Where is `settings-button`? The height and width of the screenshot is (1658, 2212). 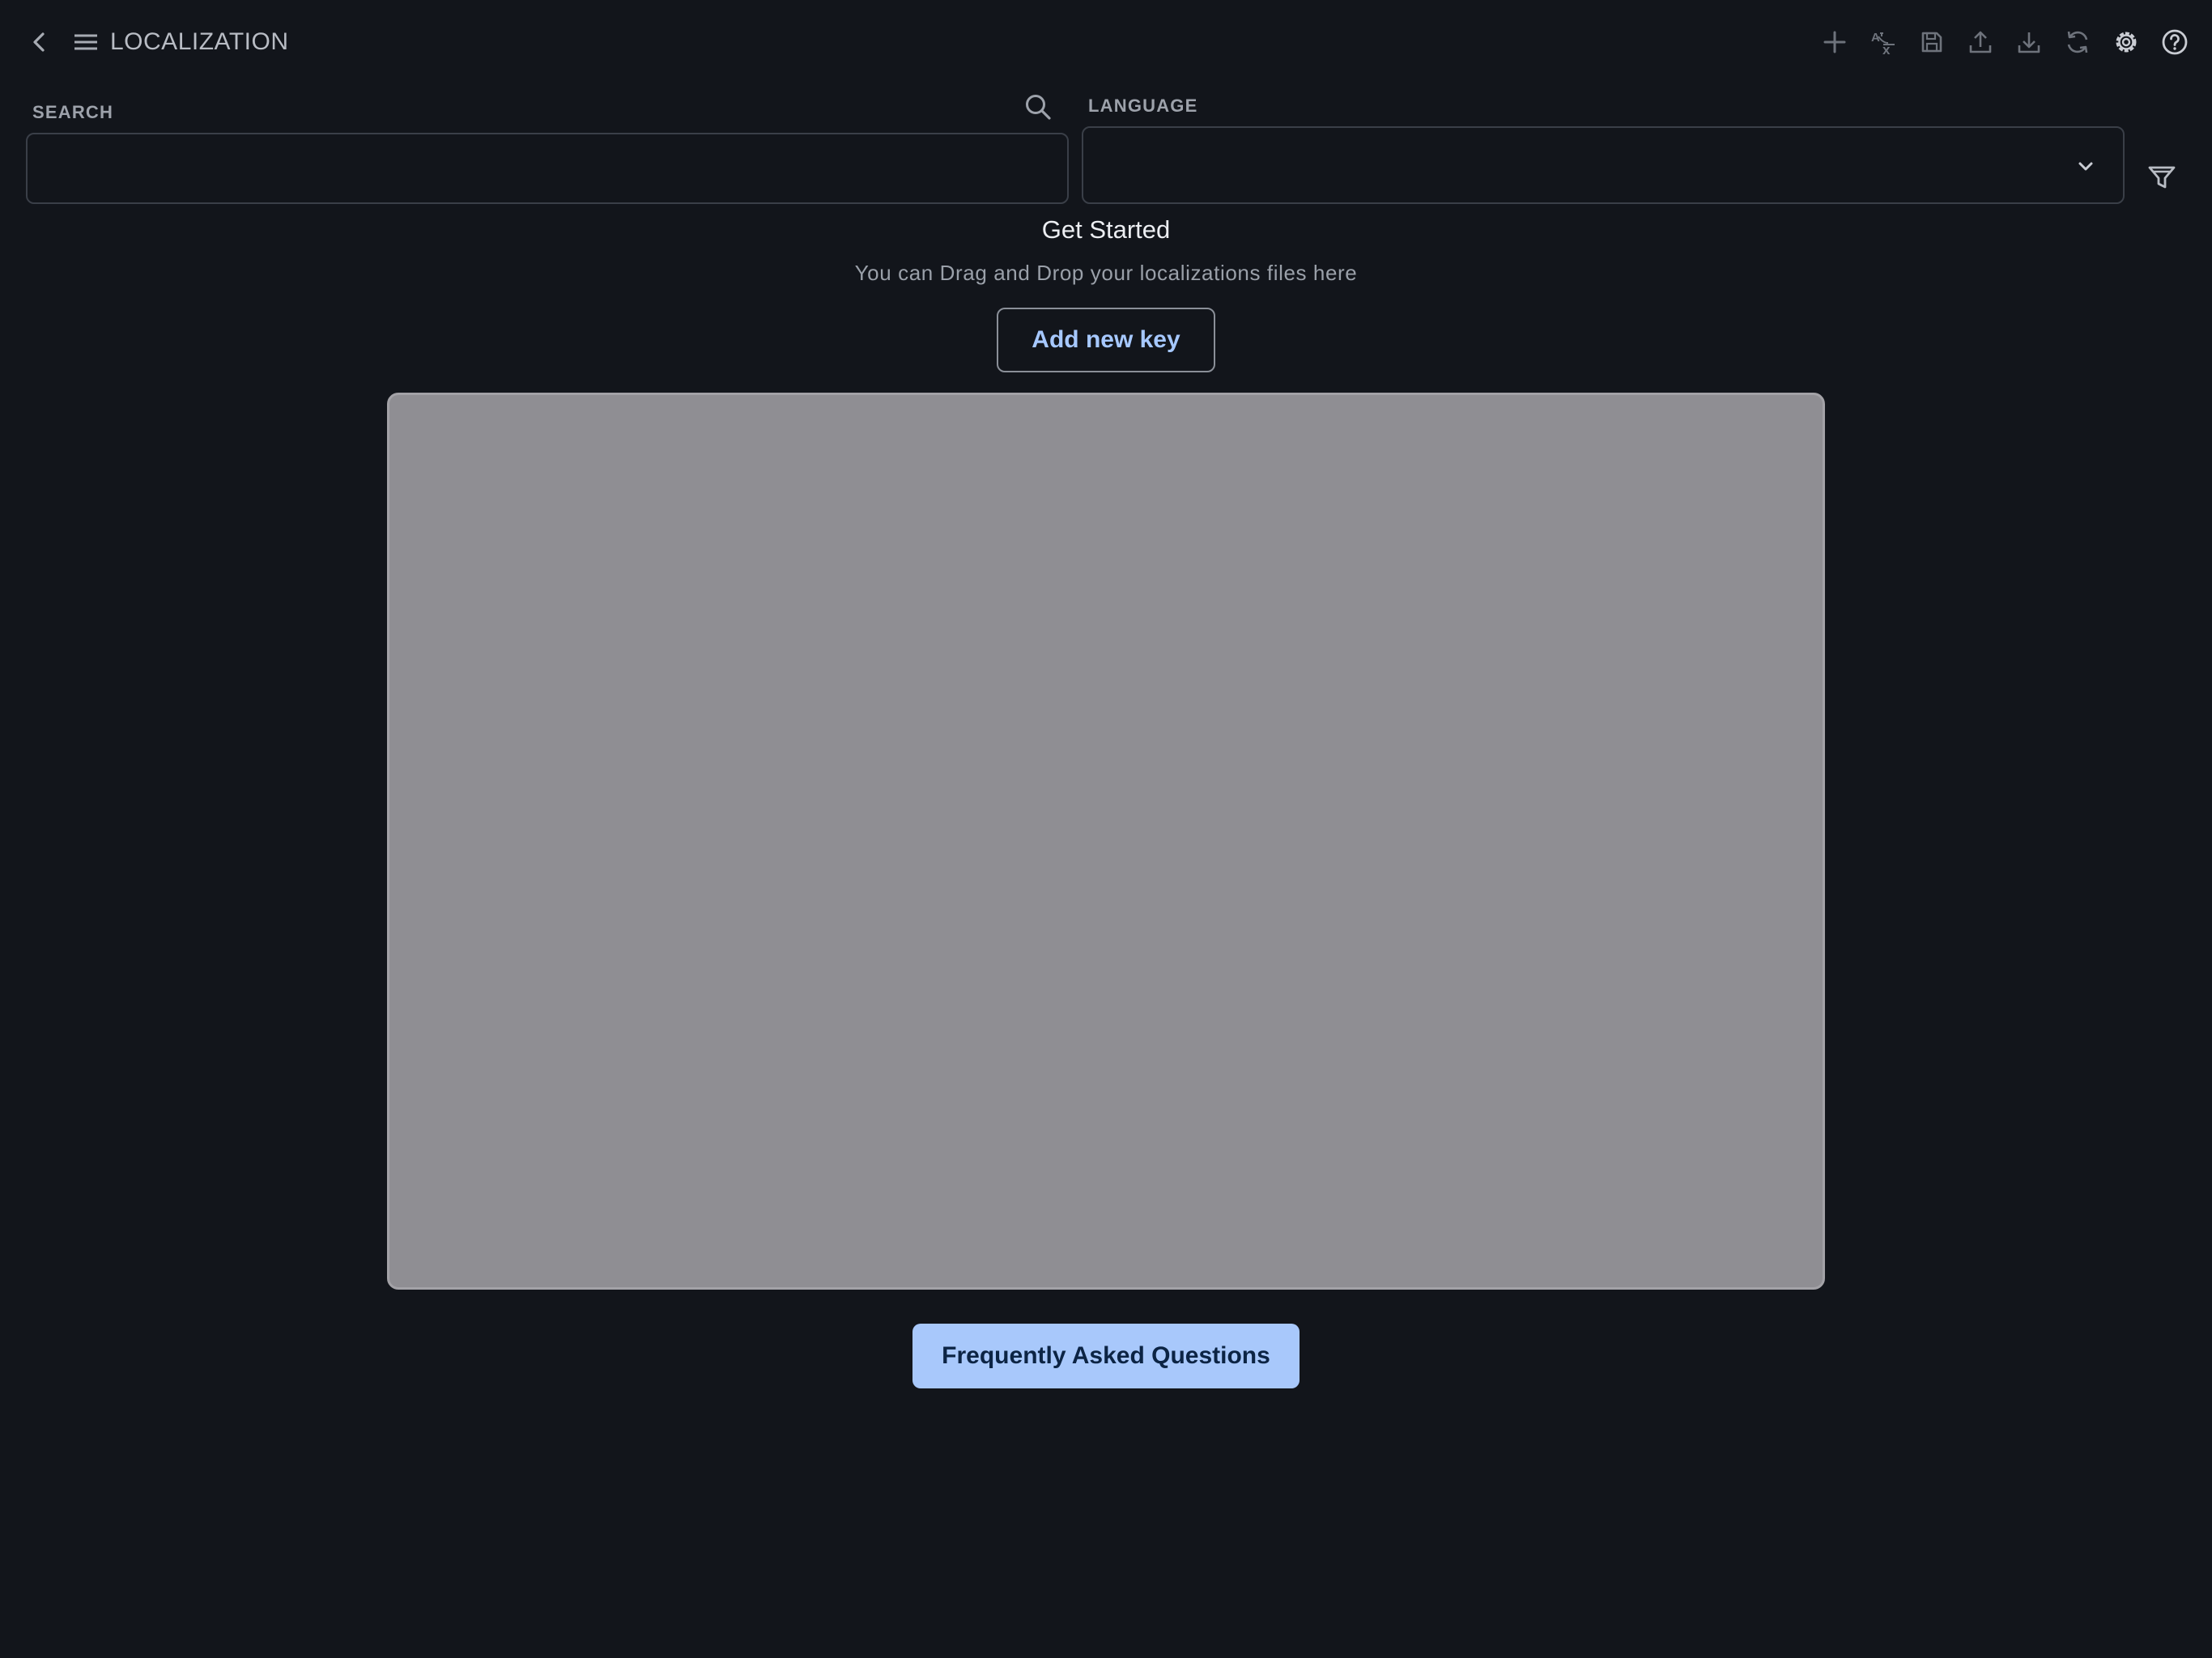
settings-button is located at coordinates (2126, 42).